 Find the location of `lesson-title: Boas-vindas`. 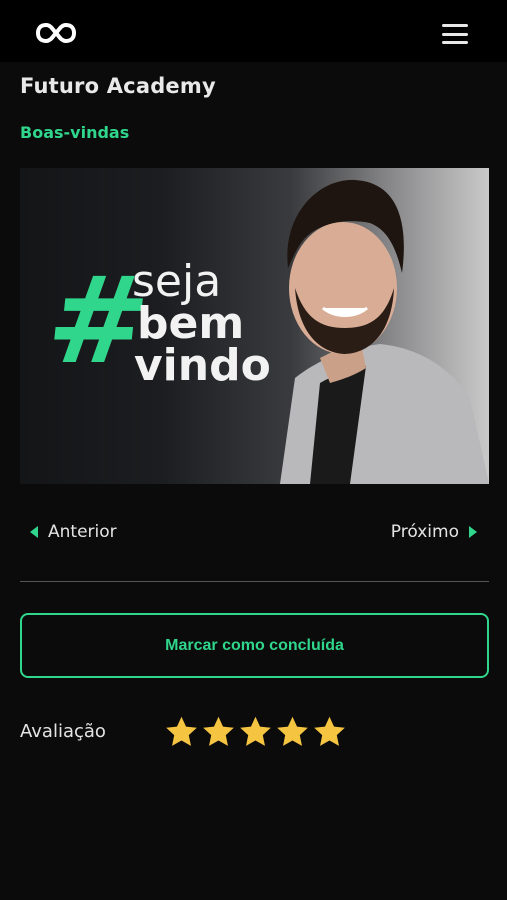

lesson-title: Boas-vindas is located at coordinates (75, 132).